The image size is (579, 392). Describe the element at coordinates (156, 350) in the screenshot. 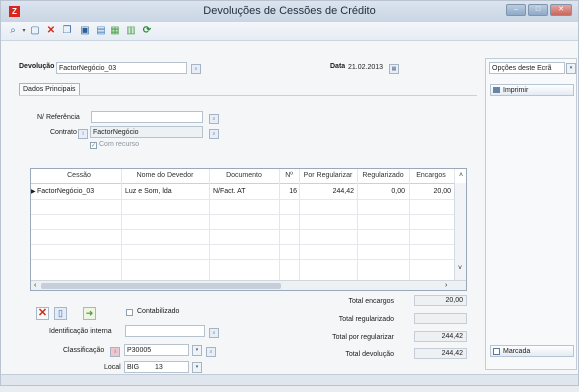

I see `classificacao-field: P30005` at that location.